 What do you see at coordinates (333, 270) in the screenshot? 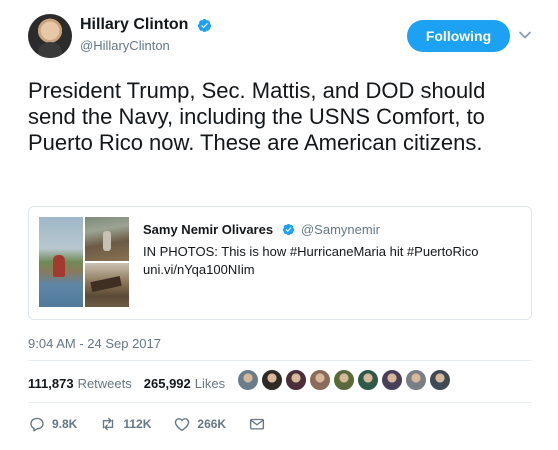
I see `quoted-link: uni.vi/nYqa100NIim` at bounding box center [333, 270].